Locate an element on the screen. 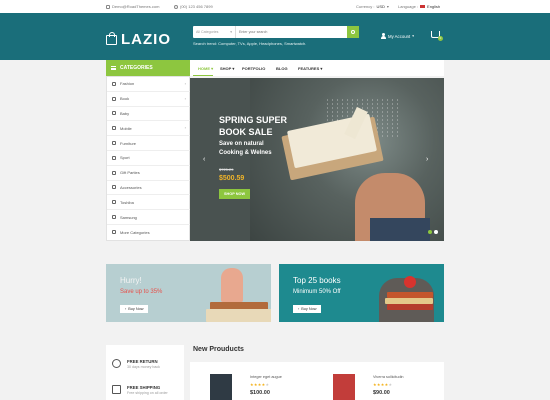  category-item-furniture: Furniture is located at coordinates (149, 143).